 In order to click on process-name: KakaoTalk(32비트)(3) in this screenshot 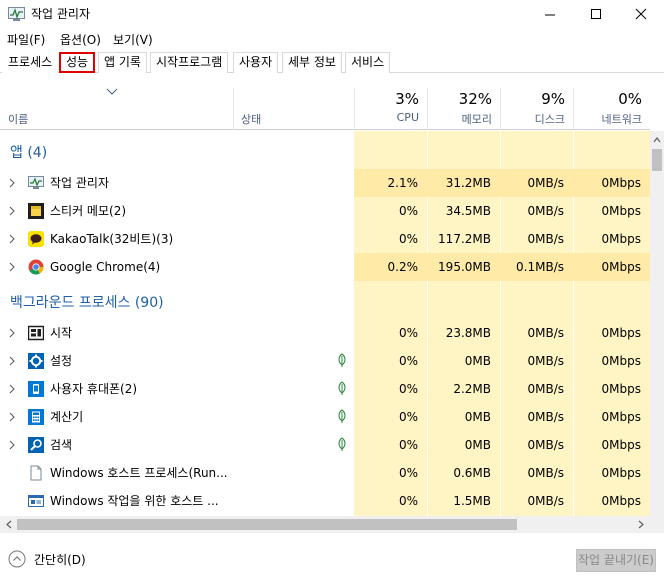, I will do `click(112, 239)`.